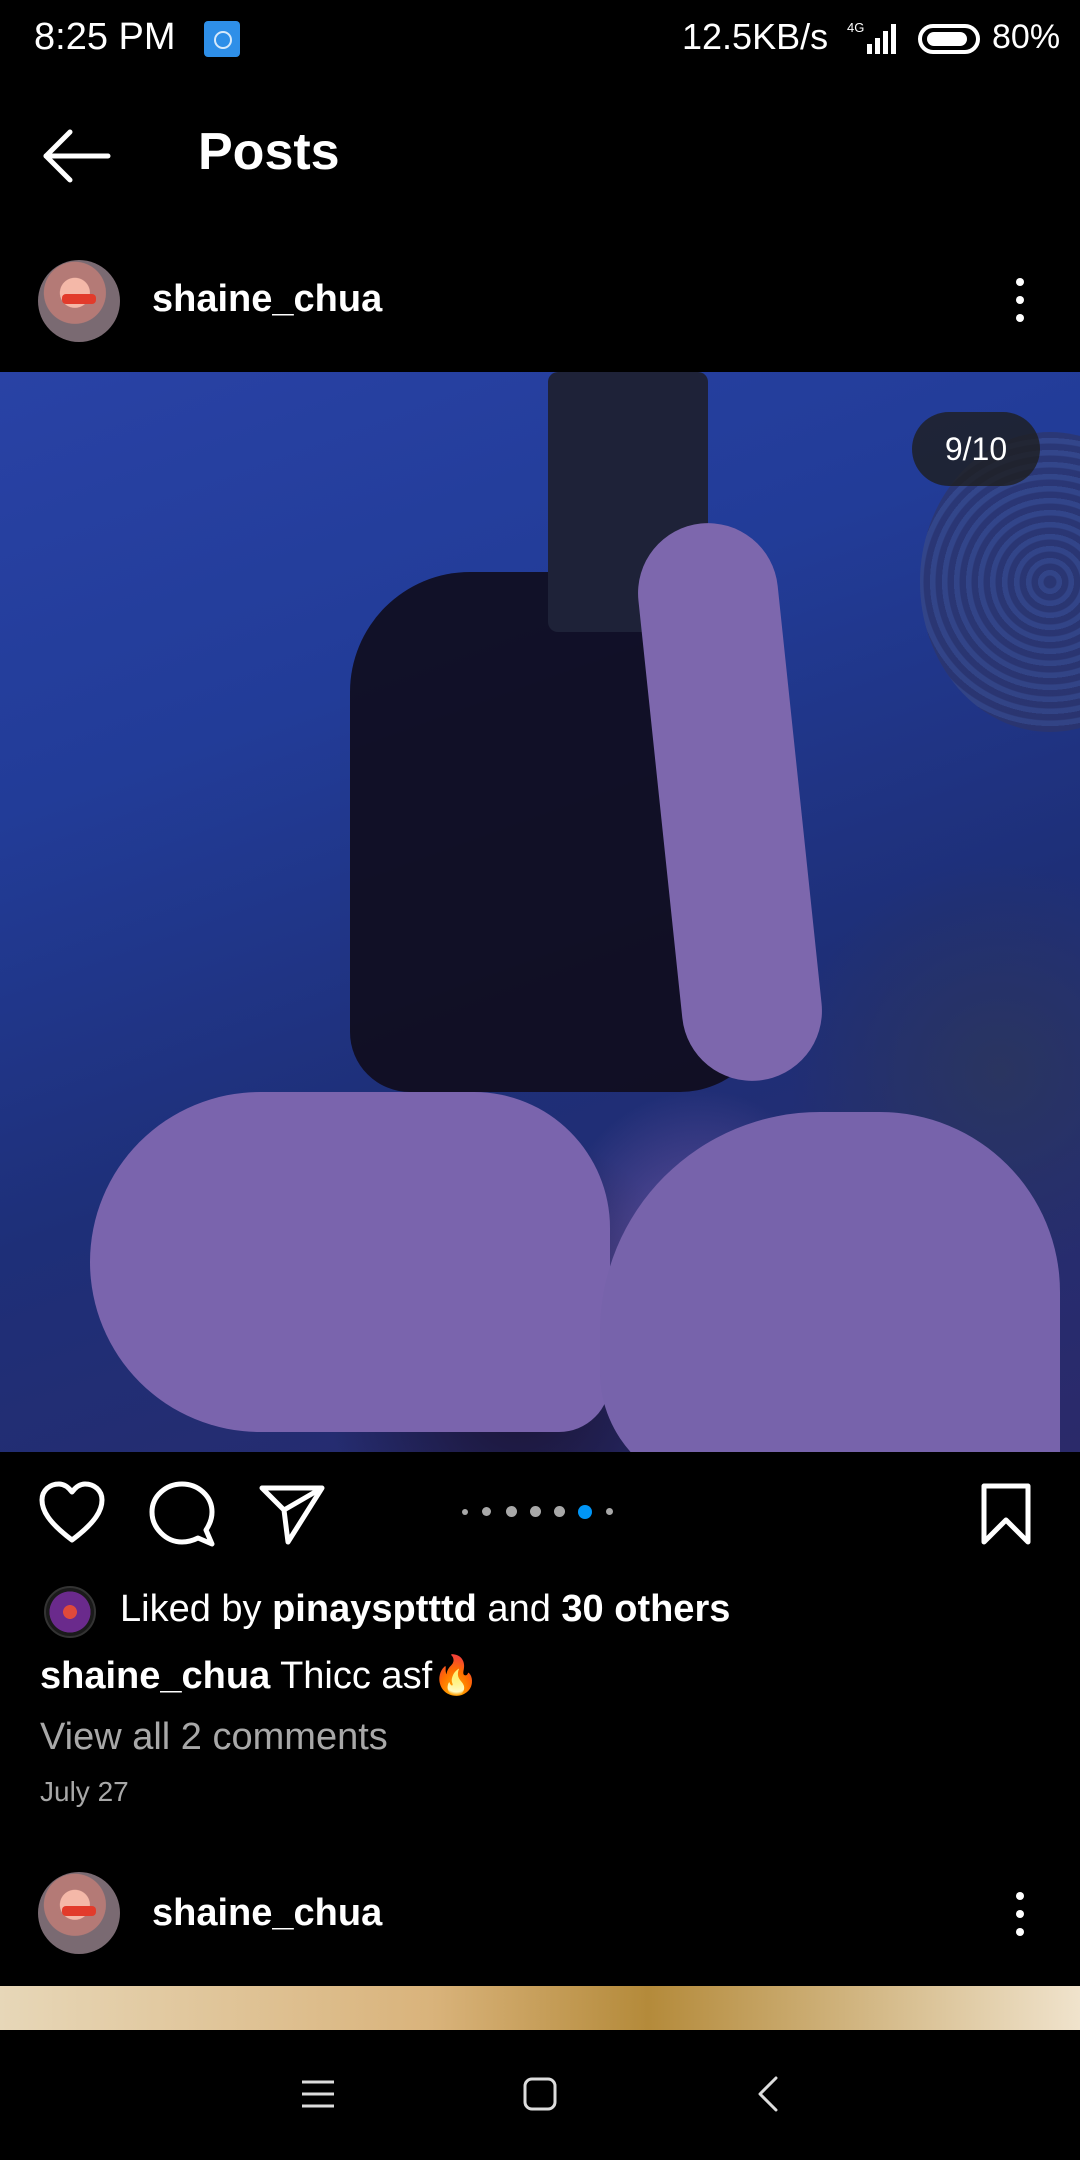 This screenshot has width=1080, height=2160. I want to click on carousel-active-dot, so click(585, 1512).